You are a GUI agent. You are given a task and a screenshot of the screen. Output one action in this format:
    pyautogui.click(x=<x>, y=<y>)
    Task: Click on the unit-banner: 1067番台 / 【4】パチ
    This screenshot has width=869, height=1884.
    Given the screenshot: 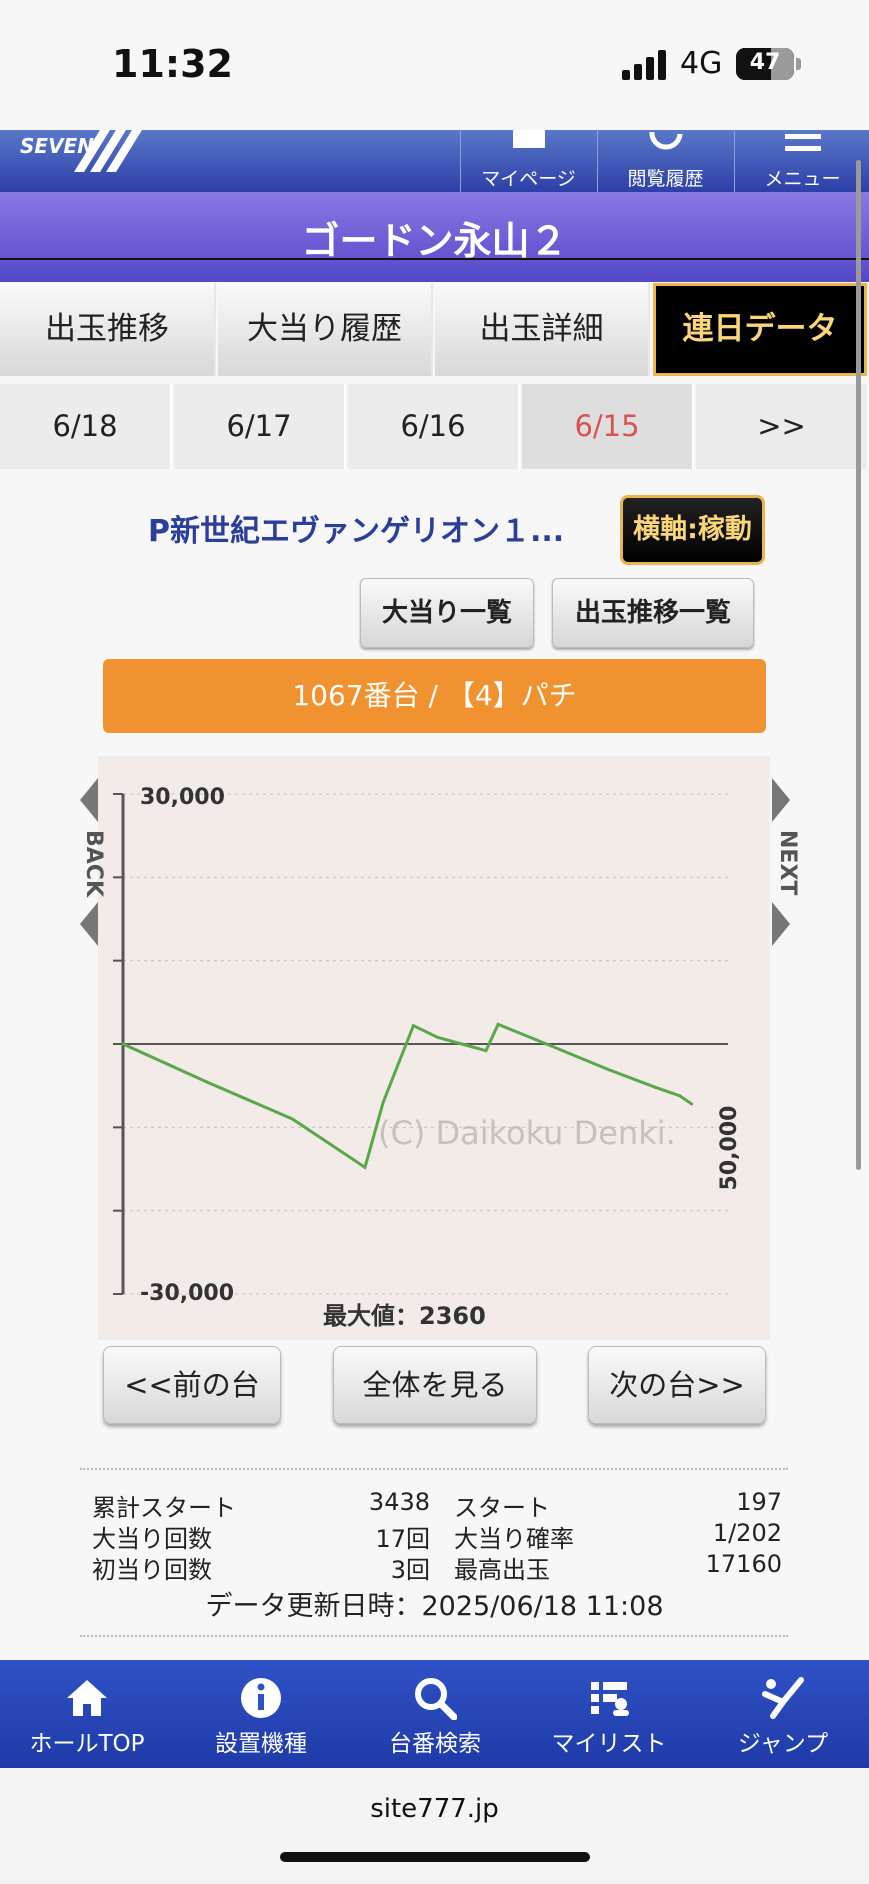 What is the action you would take?
    pyautogui.click(x=434, y=696)
    